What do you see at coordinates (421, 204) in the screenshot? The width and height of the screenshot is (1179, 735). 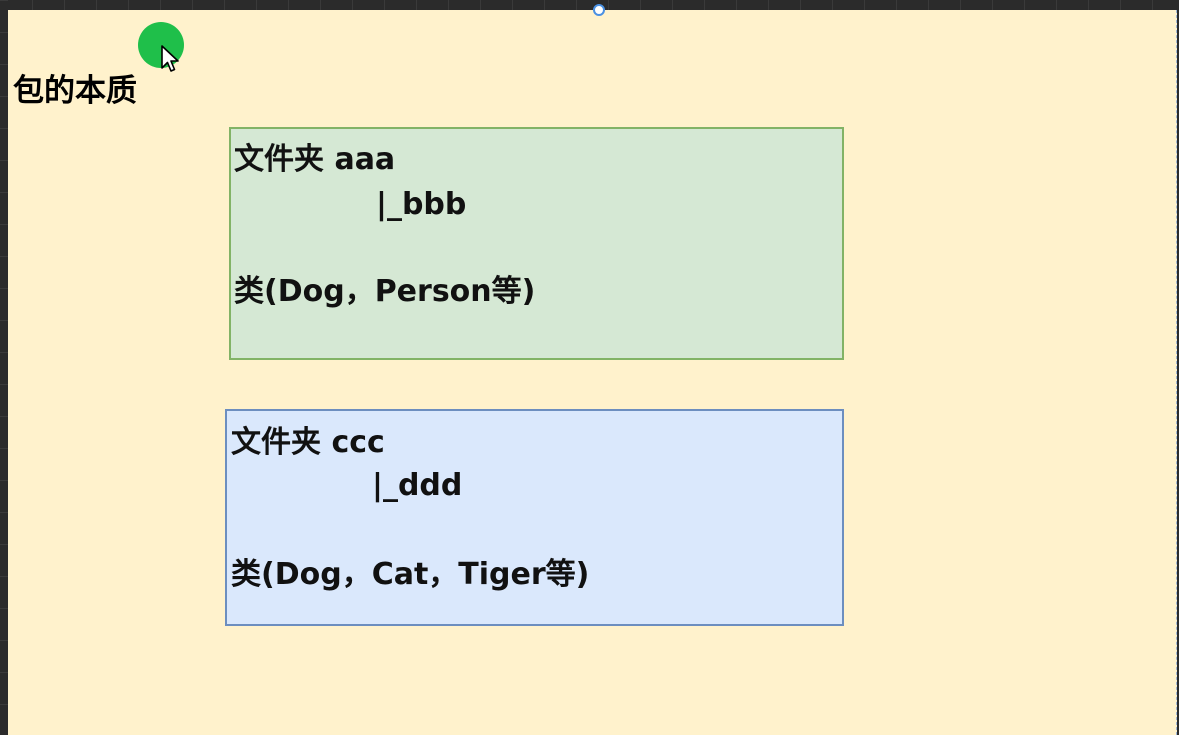 I see `subfolder-label: |_bbb` at bounding box center [421, 204].